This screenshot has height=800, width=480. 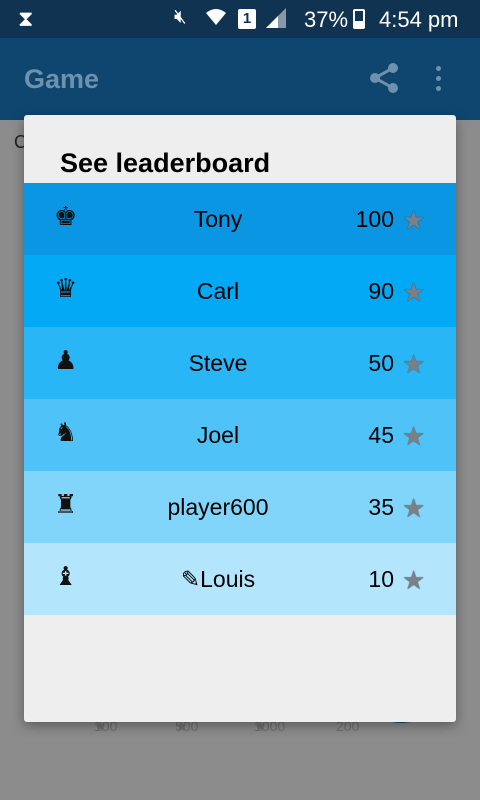 What do you see at coordinates (419, 19) in the screenshot?
I see `status-clock: 4:54 pm` at bounding box center [419, 19].